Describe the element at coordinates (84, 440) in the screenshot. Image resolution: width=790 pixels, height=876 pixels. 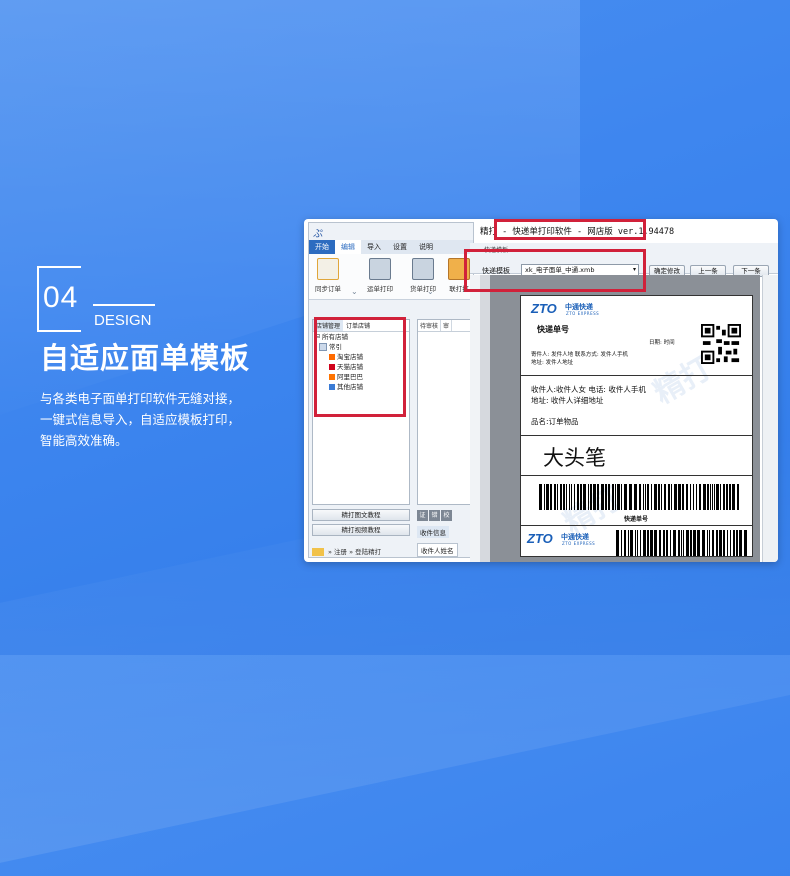
I see `description-line: 智能高效准确。` at that location.